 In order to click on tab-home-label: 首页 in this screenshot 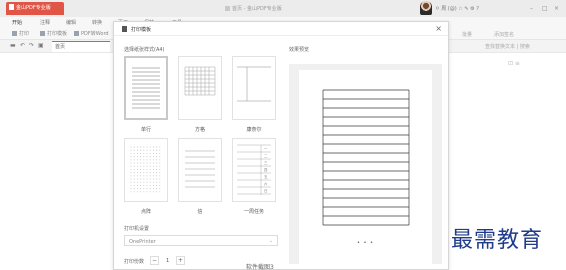, I will do `click(60, 47)`.